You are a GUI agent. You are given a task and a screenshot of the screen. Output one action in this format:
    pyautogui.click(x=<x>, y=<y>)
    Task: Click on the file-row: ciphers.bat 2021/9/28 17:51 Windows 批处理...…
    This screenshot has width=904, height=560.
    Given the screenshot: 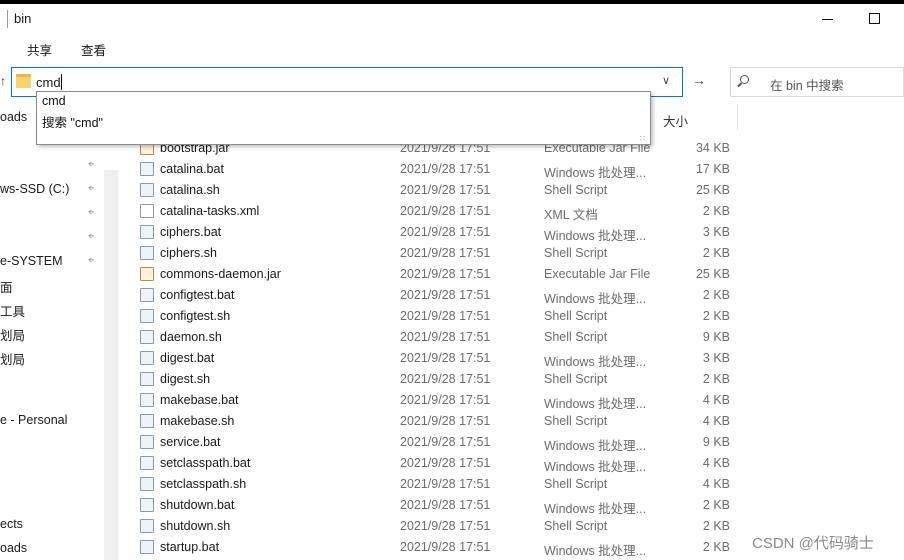 What is the action you would take?
    pyautogui.click(x=440, y=232)
    